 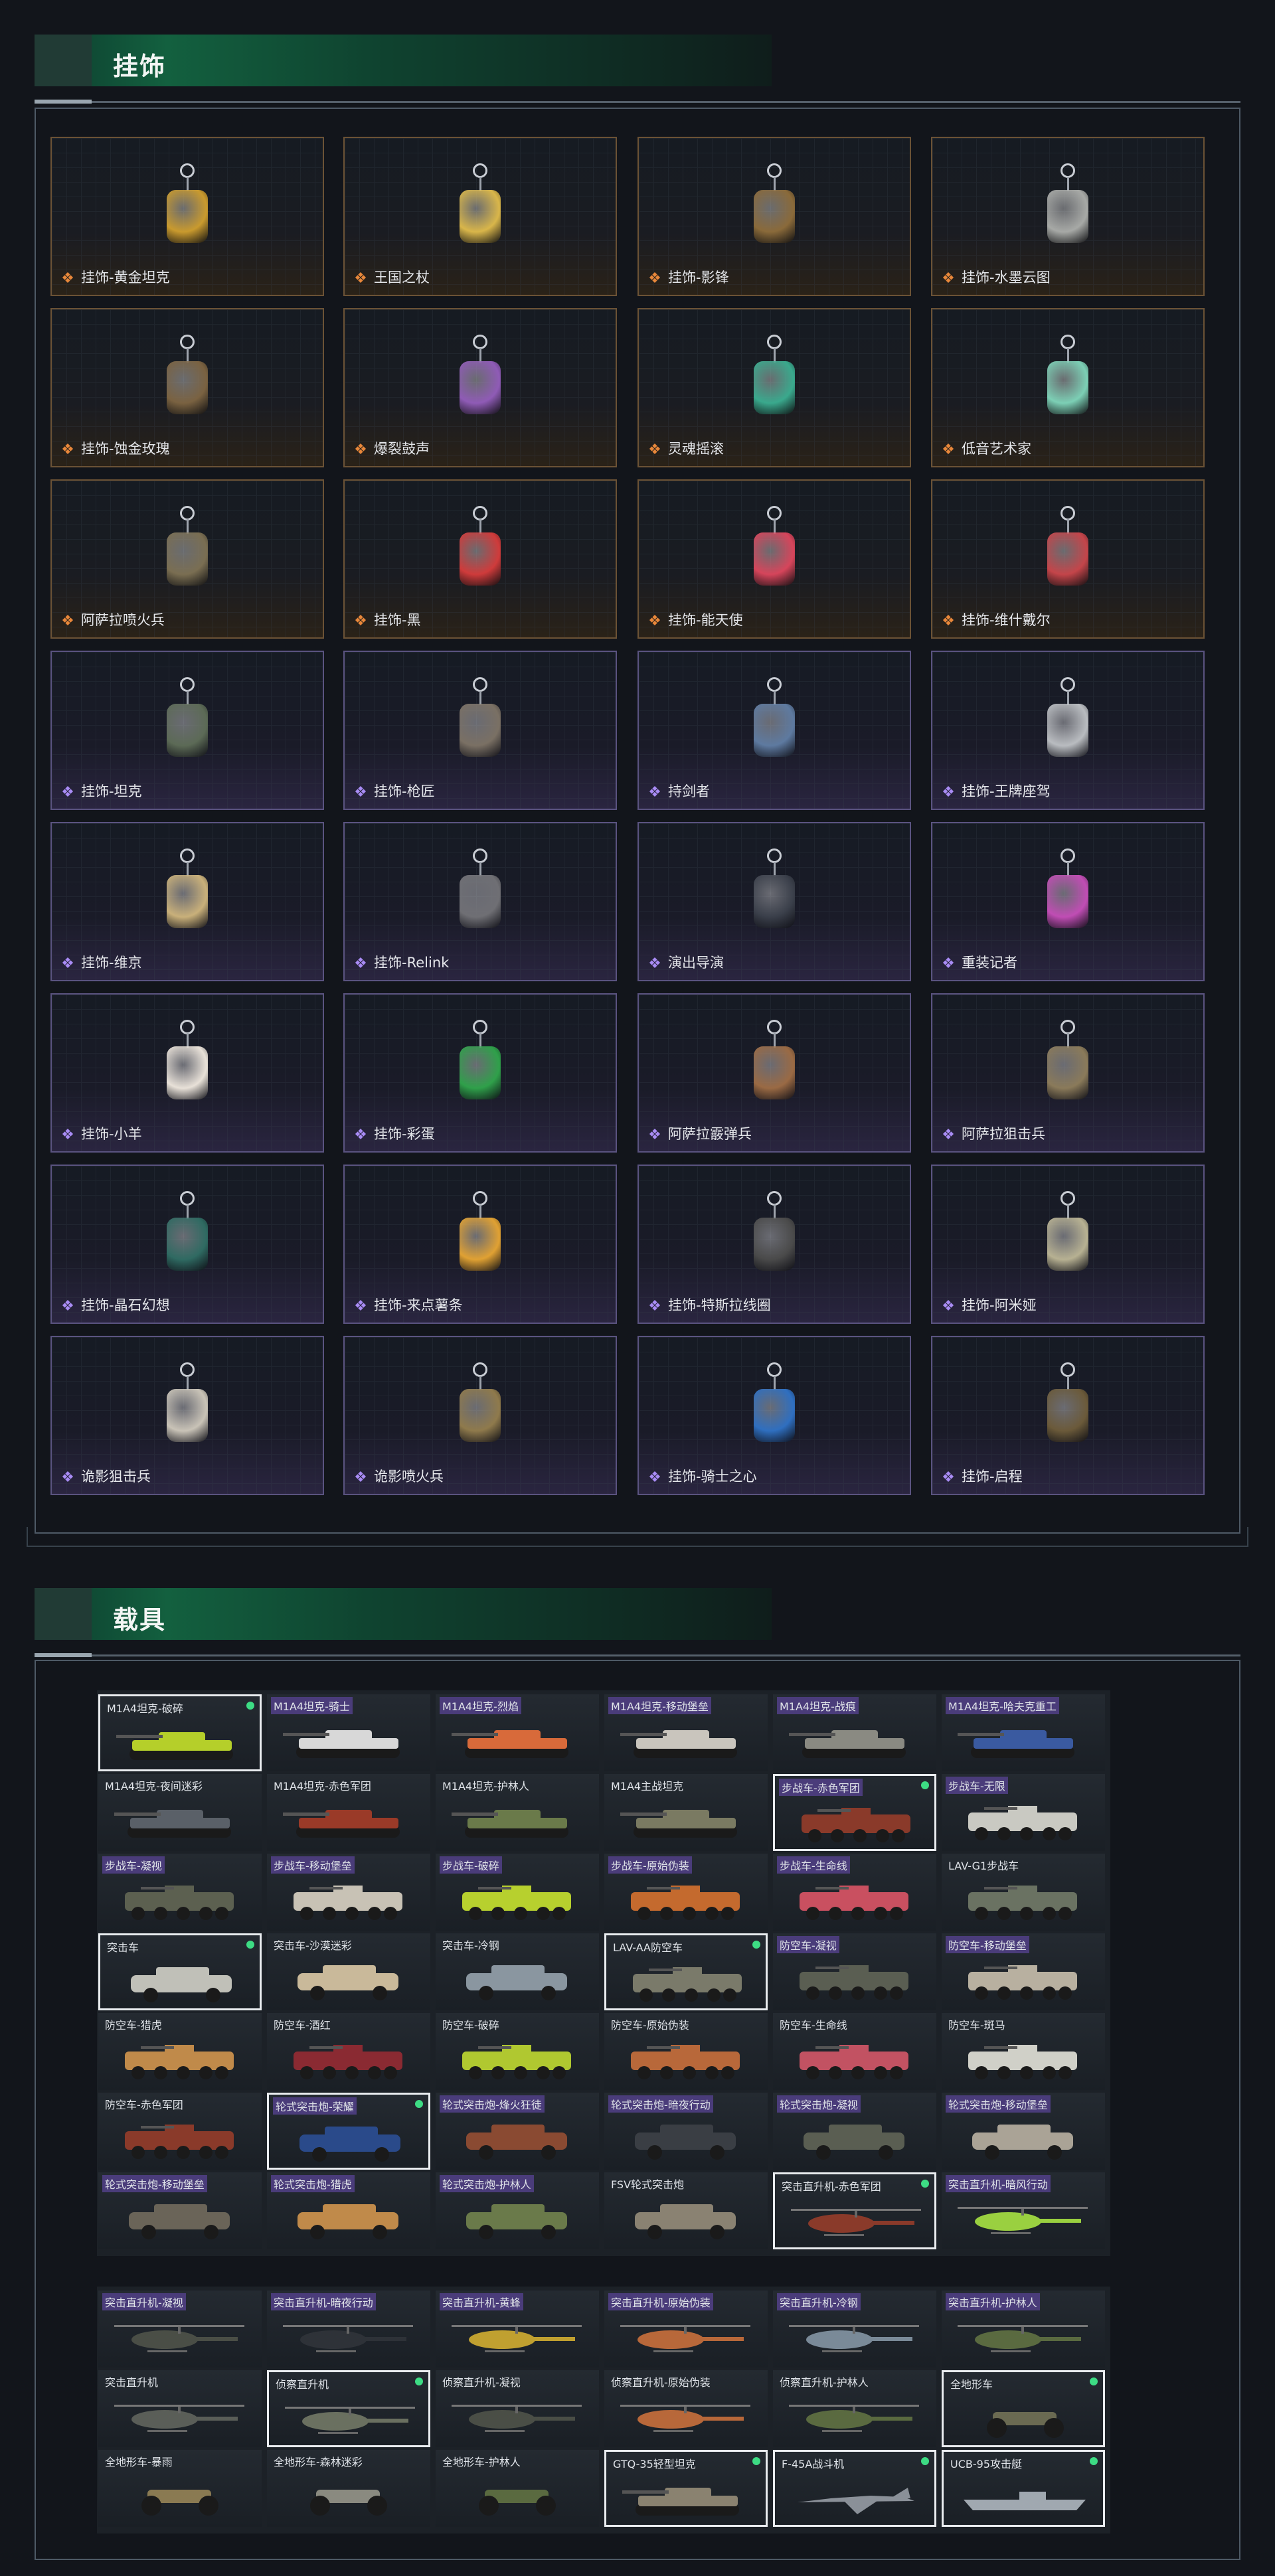 What do you see at coordinates (1023, 1892) in the screenshot?
I see `vehicle-tile: LAV-G1步战车` at bounding box center [1023, 1892].